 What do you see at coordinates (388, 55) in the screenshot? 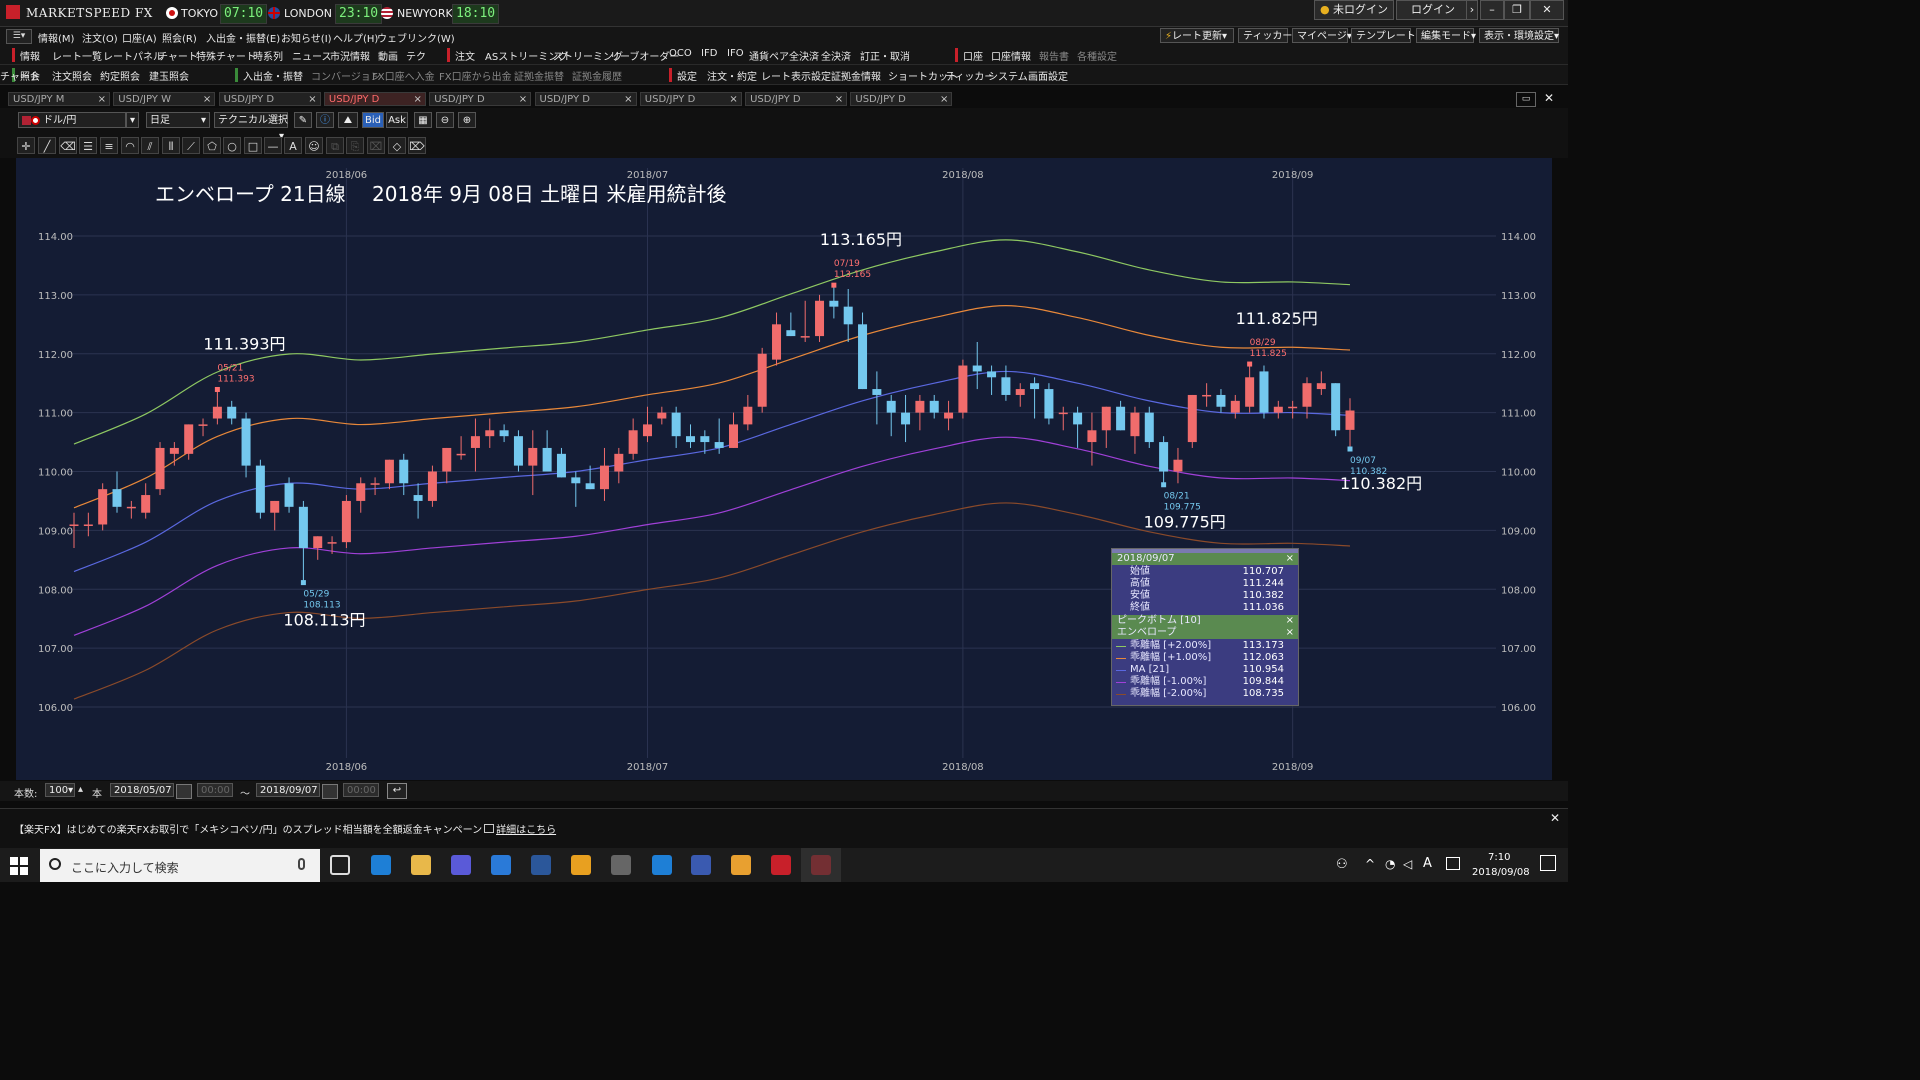
I see `toolbar-item: 動画` at bounding box center [388, 55].